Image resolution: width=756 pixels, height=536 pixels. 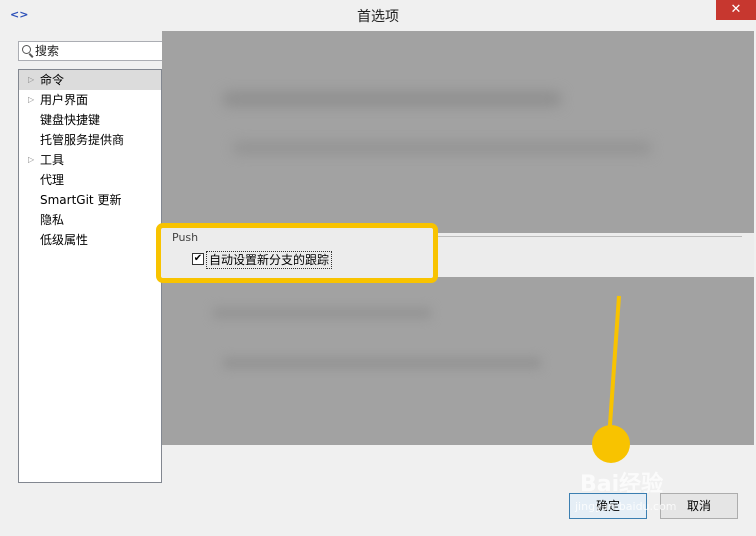 I want to click on tree-item-label: 代理, so click(x=52, y=180).